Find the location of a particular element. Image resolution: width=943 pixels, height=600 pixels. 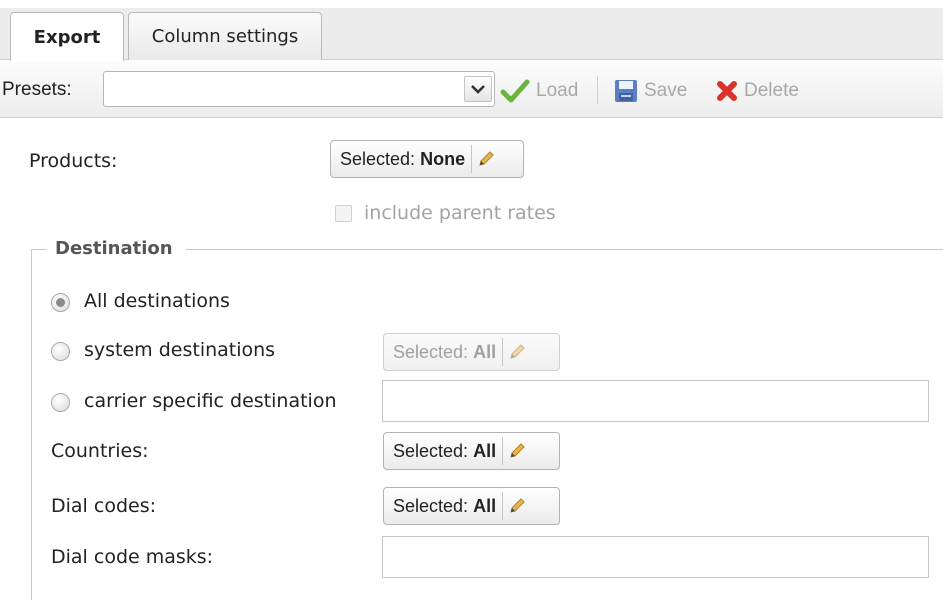

products-label: Products: is located at coordinates (73, 161).